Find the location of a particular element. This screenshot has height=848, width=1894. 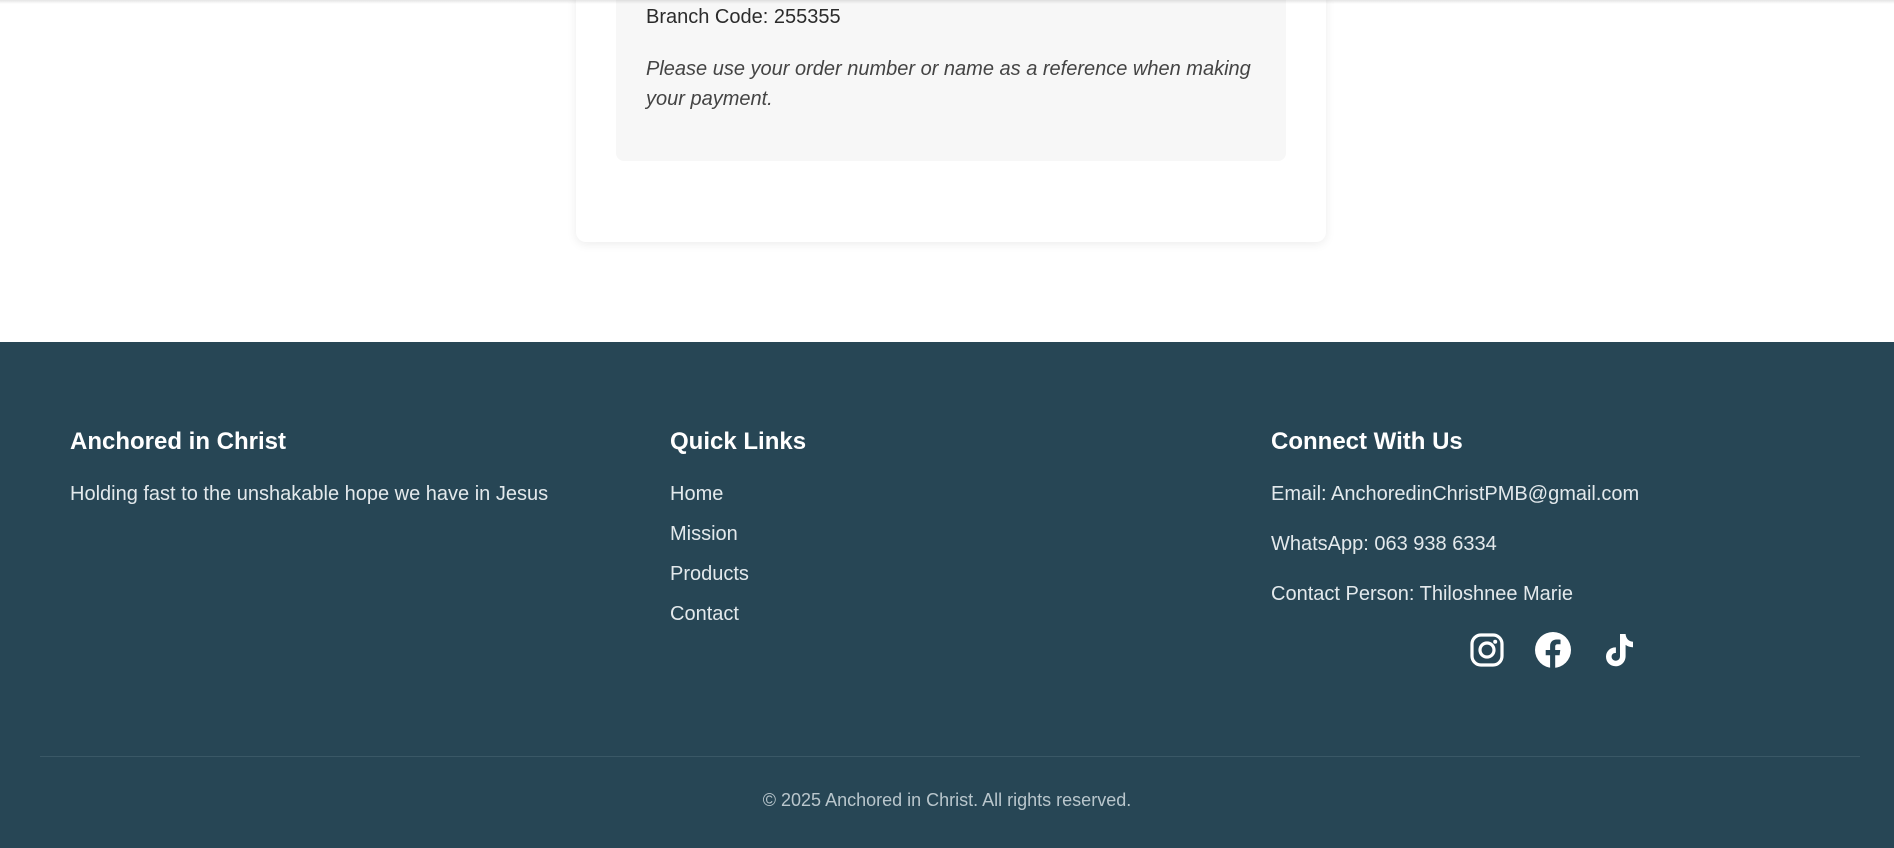

instagram-icon is located at coordinates (1487, 650).